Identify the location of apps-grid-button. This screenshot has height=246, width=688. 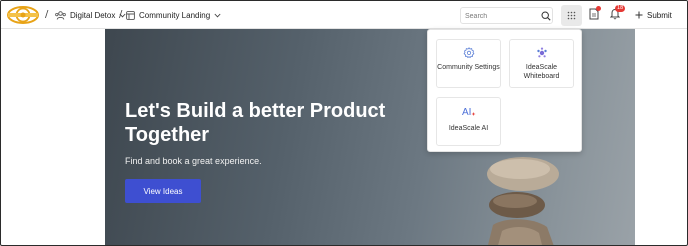
(571, 15).